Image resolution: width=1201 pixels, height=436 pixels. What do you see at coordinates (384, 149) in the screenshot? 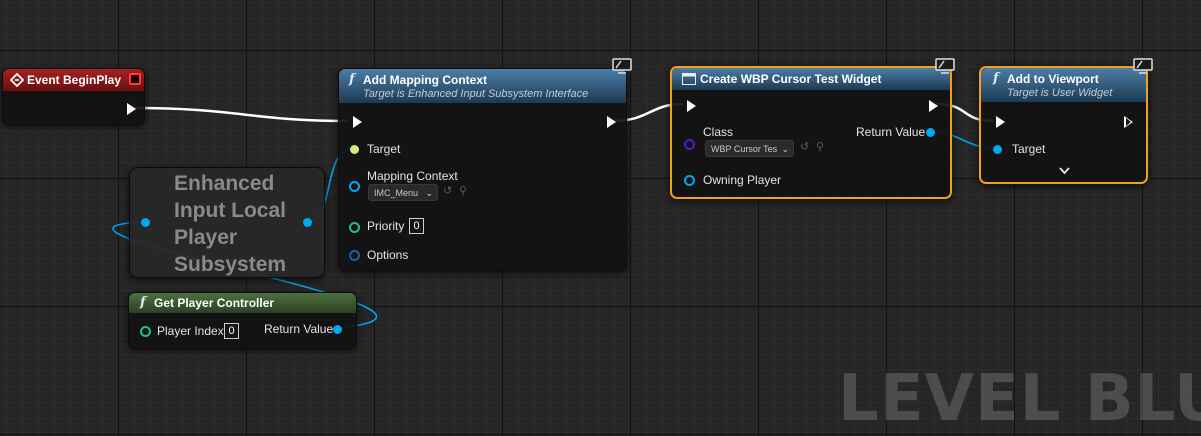
I see `add-mapping-target-label: Target` at bounding box center [384, 149].